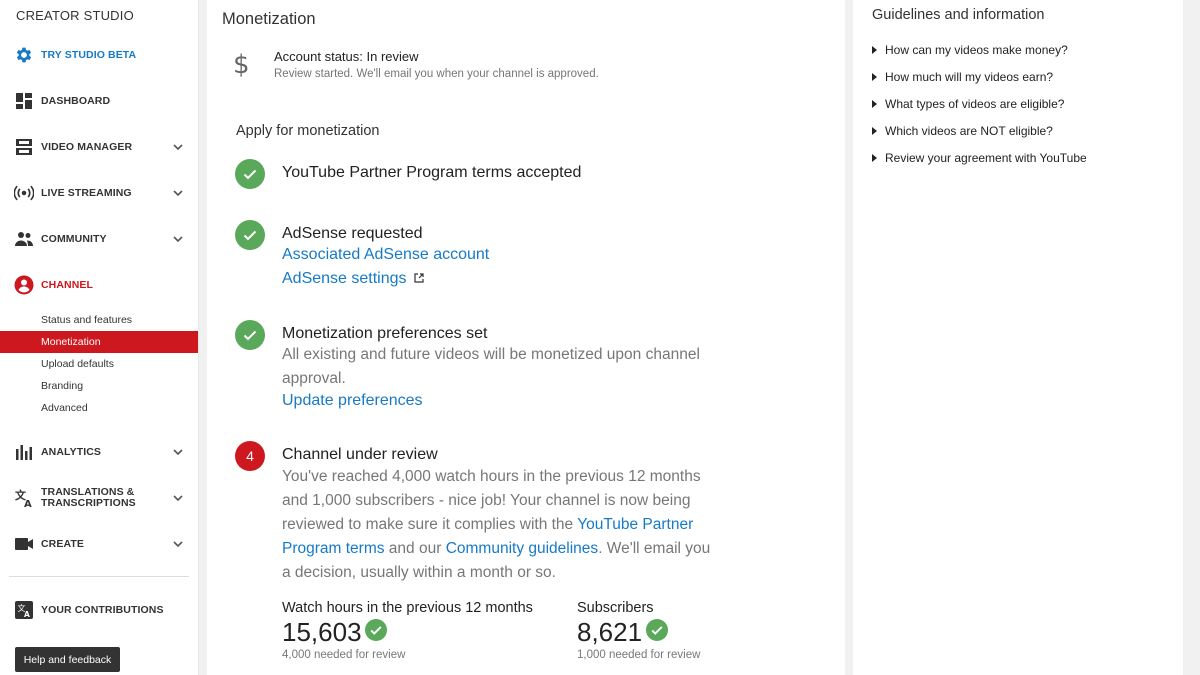 The height and width of the screenshot is (675, 1200). I want to click on studio-title: CREATOR STUDIO, so click(75, 15).